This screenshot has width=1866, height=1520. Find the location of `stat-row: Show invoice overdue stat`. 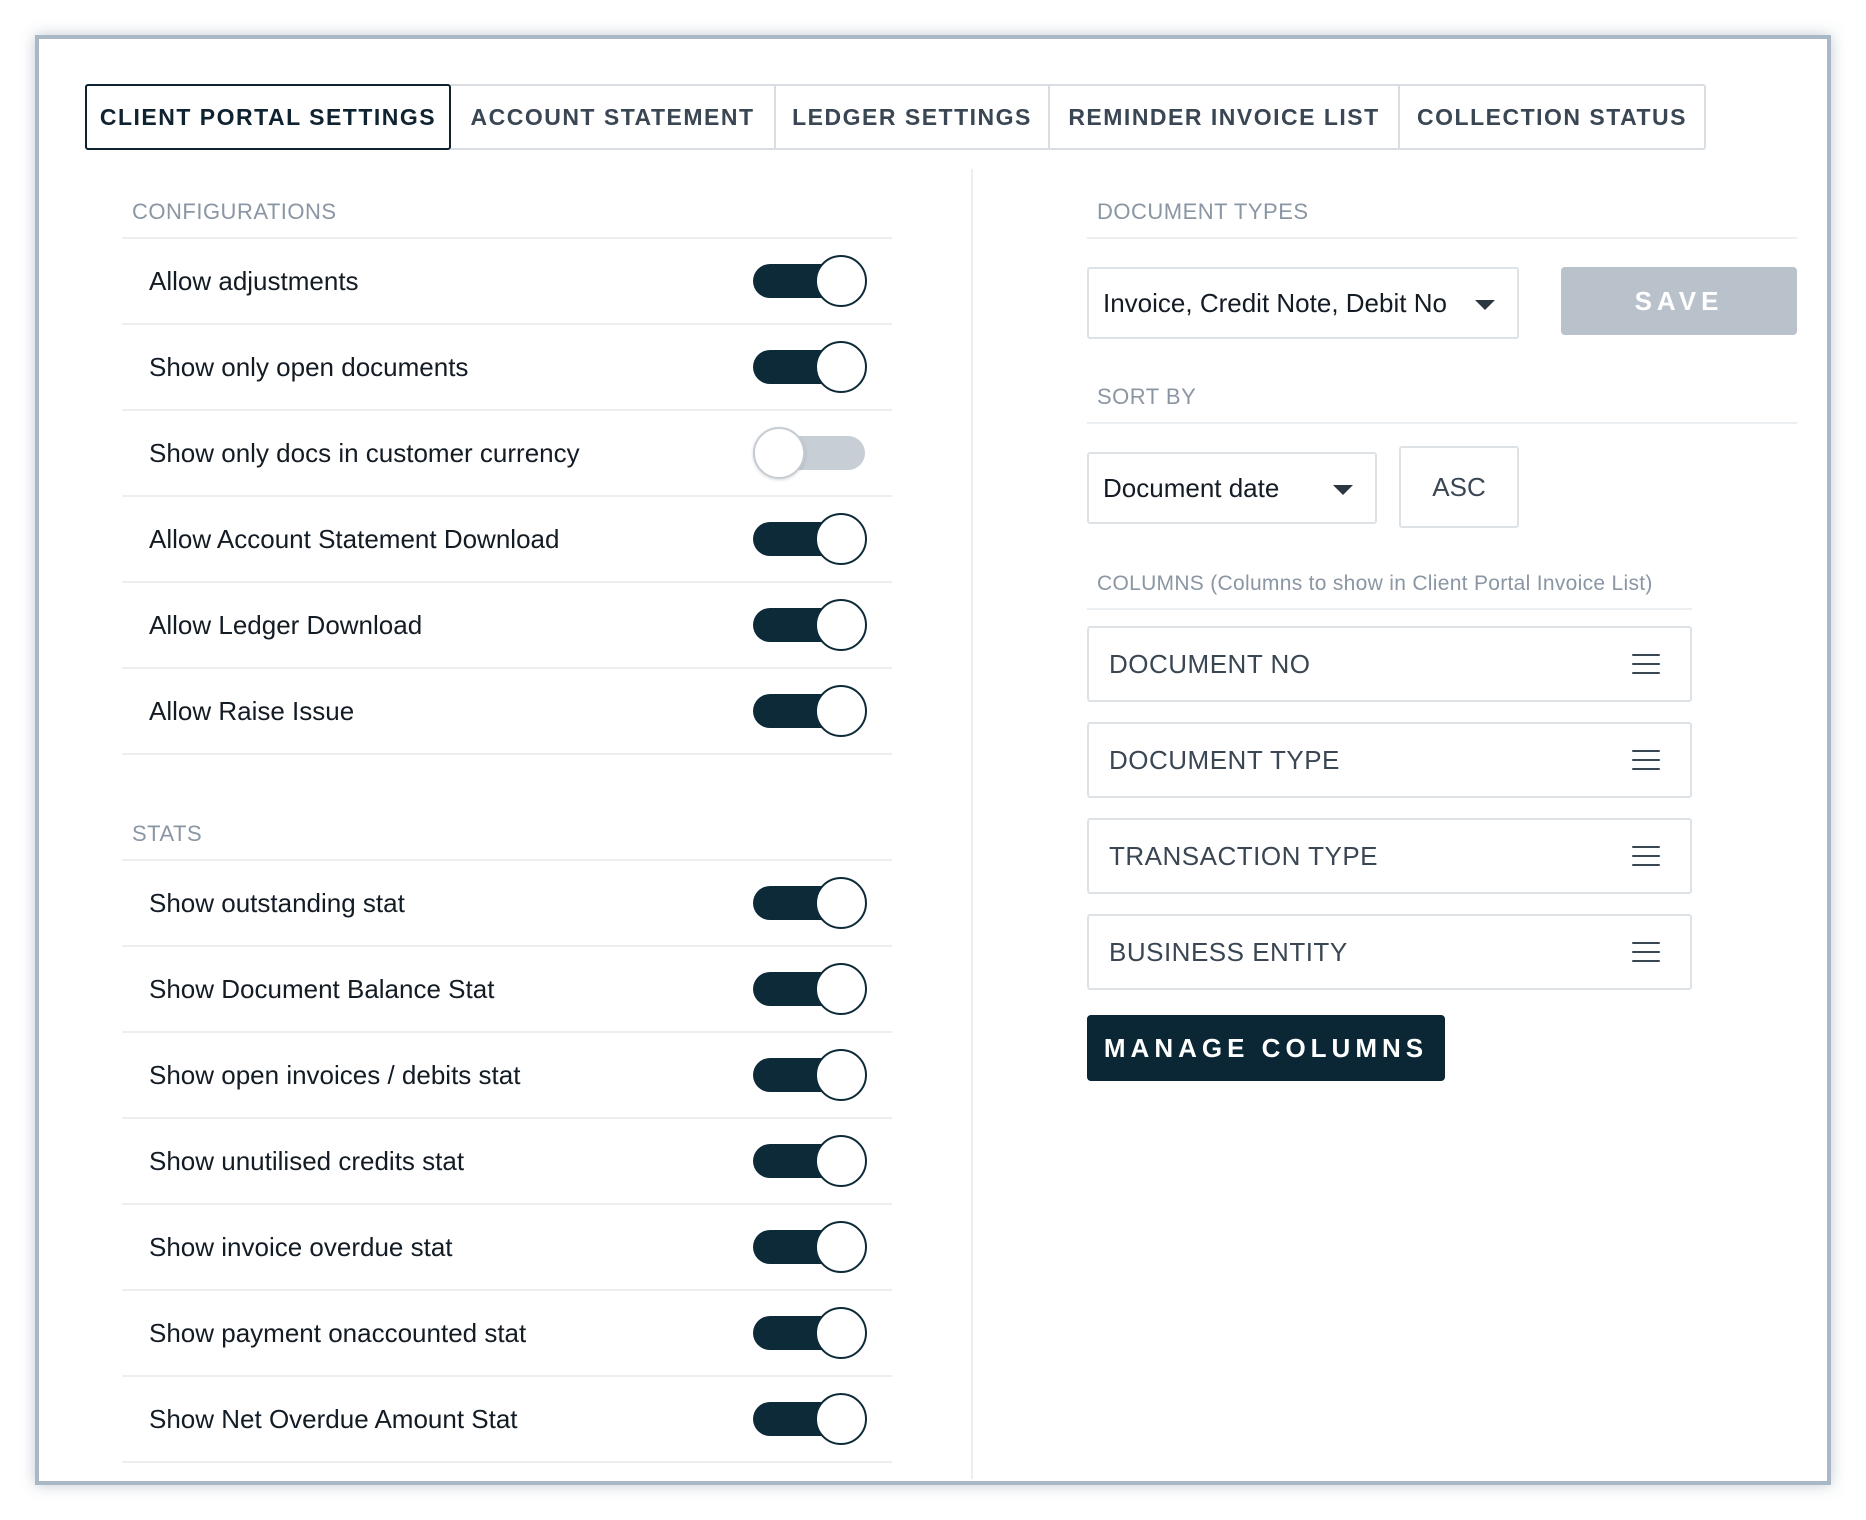

stat-row: Show invoice overdue stat is located at coordinates (507, 1248).